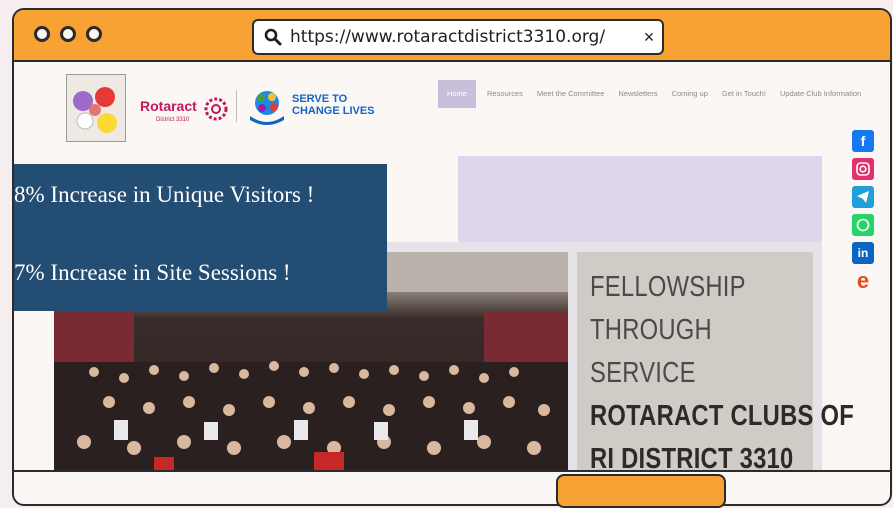  Describe the element at coordinates (152, 272) in the screenshot. I see `stat-site-sessions: 7% Increase in Site Sessions !` at that location.